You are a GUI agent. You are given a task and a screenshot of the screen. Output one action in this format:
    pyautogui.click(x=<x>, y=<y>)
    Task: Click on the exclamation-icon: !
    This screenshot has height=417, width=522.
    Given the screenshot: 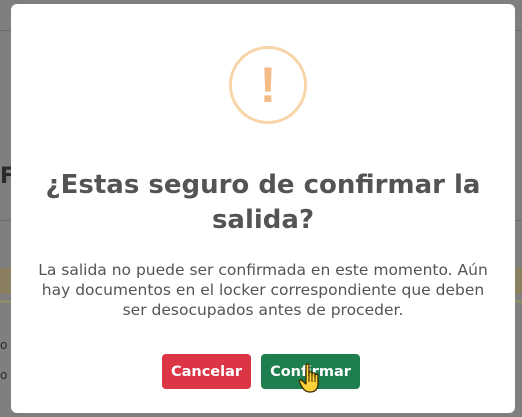 What is the action you would take?
    pyautogui.click(x=268, y=85)
    